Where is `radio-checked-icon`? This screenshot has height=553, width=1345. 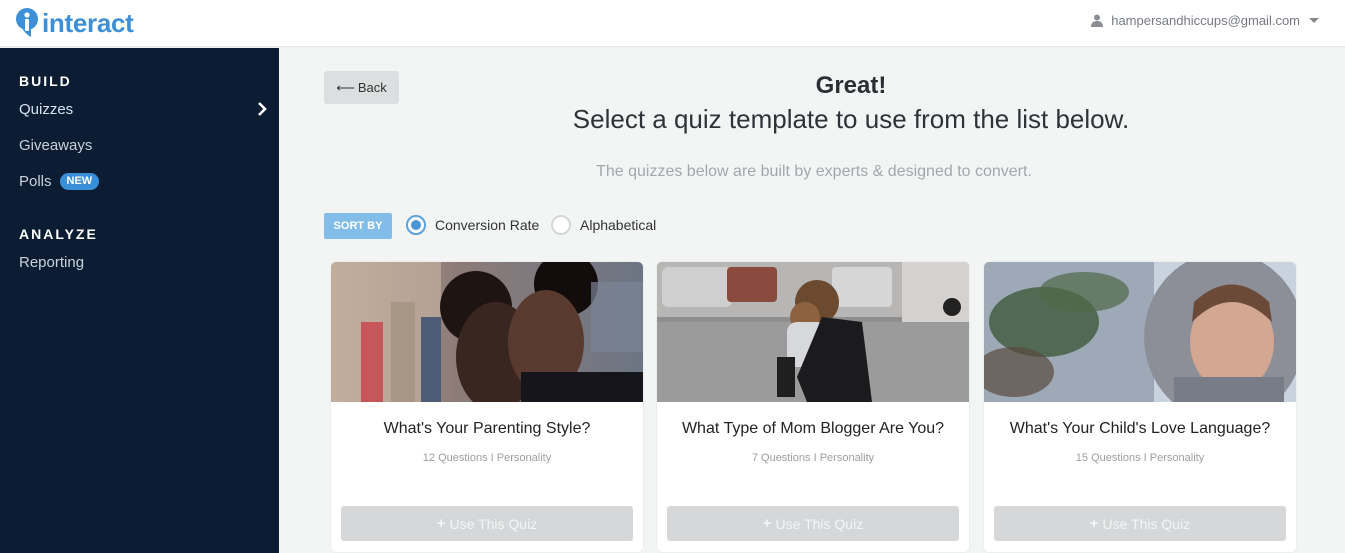 radio-checked-icon is located at coordinates (416, 225).